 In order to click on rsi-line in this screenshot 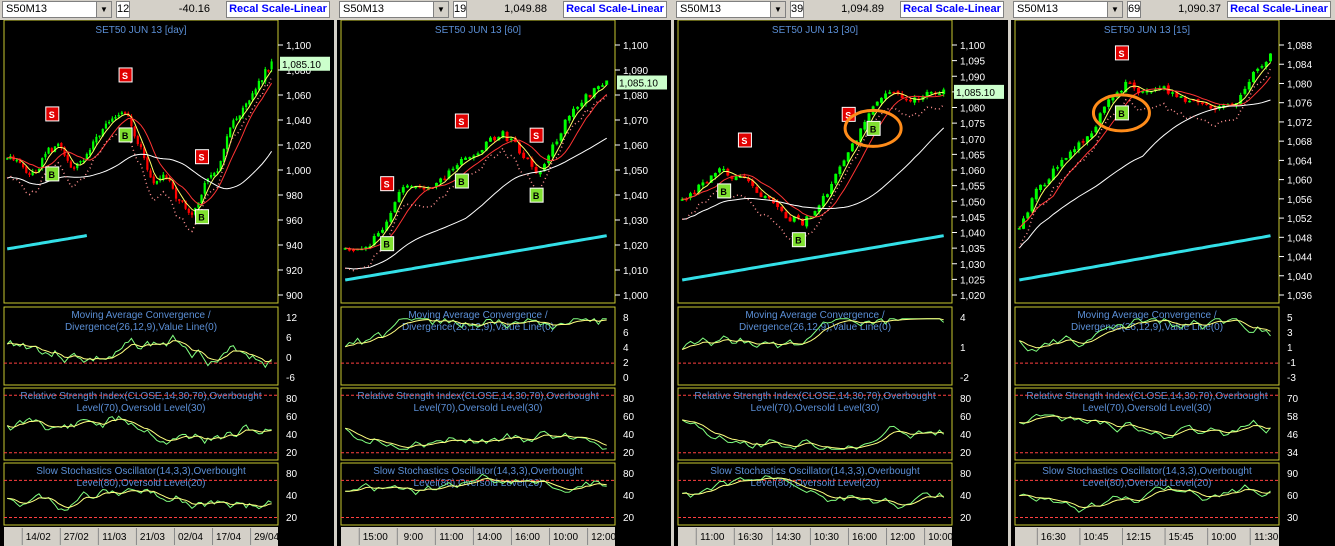, I will do `click(1145, 426)`.